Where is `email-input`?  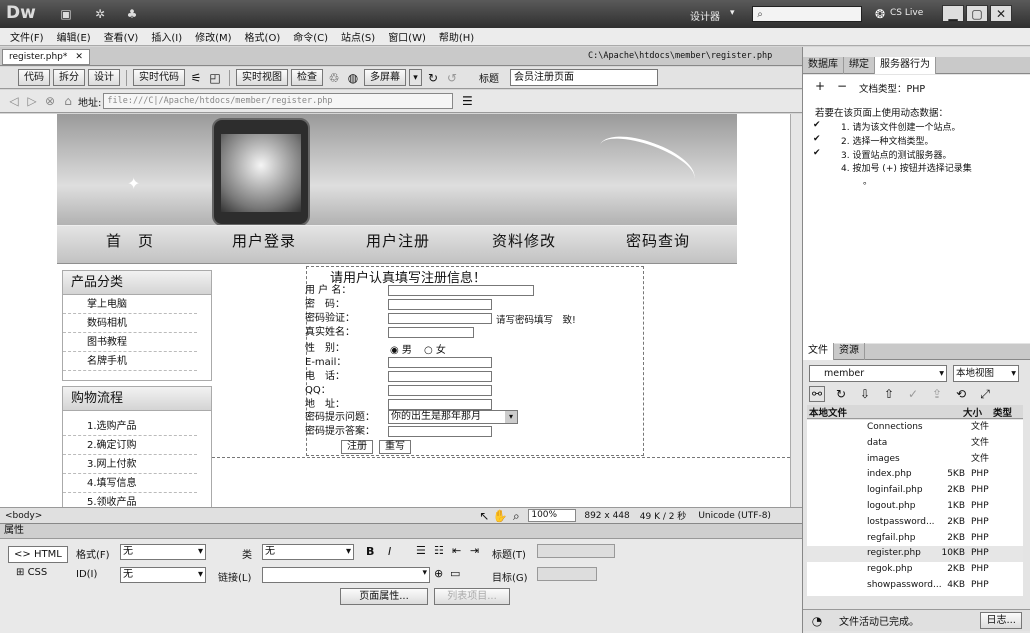
email-input is located at coordinates (440, 362).